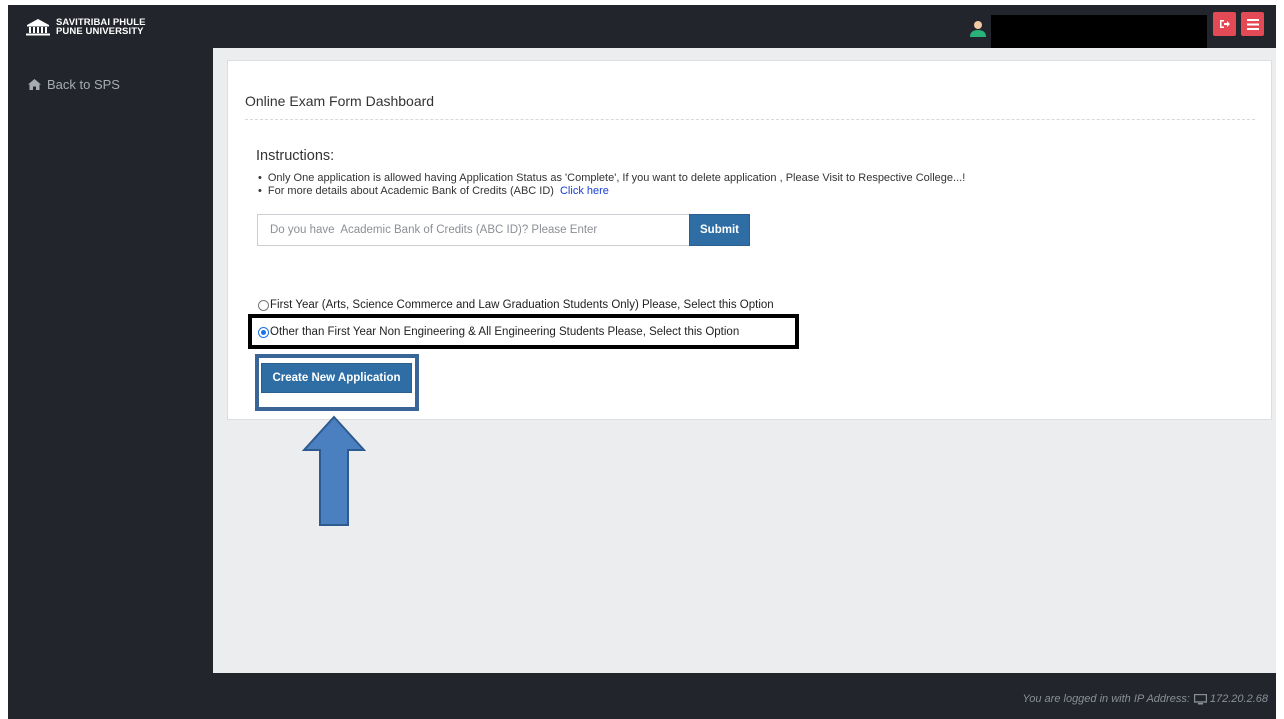  I want to click on desktop-icon, so click(1200, 698).